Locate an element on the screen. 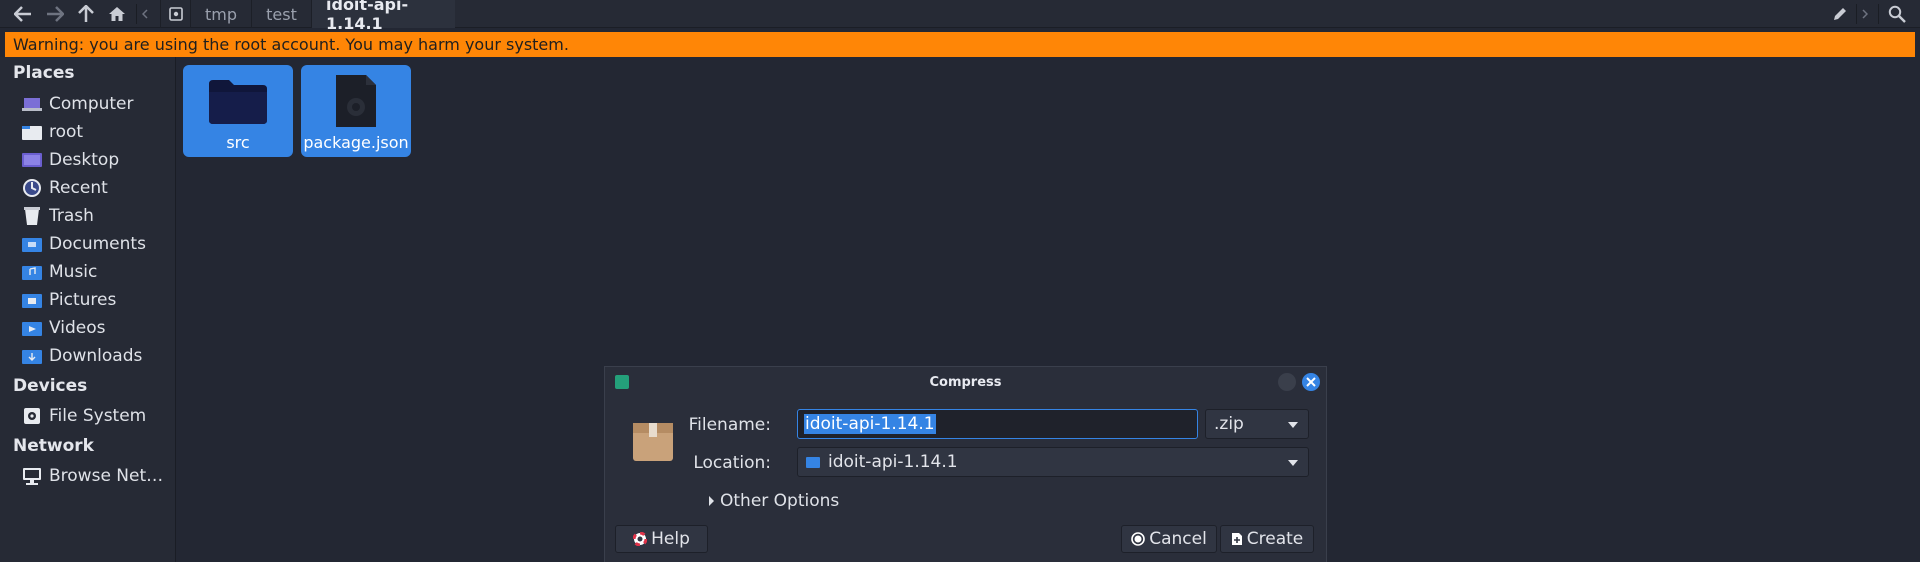 The width and height of the screenshot is (1920, 562). location-select: idoit-api-1.14.1 is located at coordinates (1053, 462).